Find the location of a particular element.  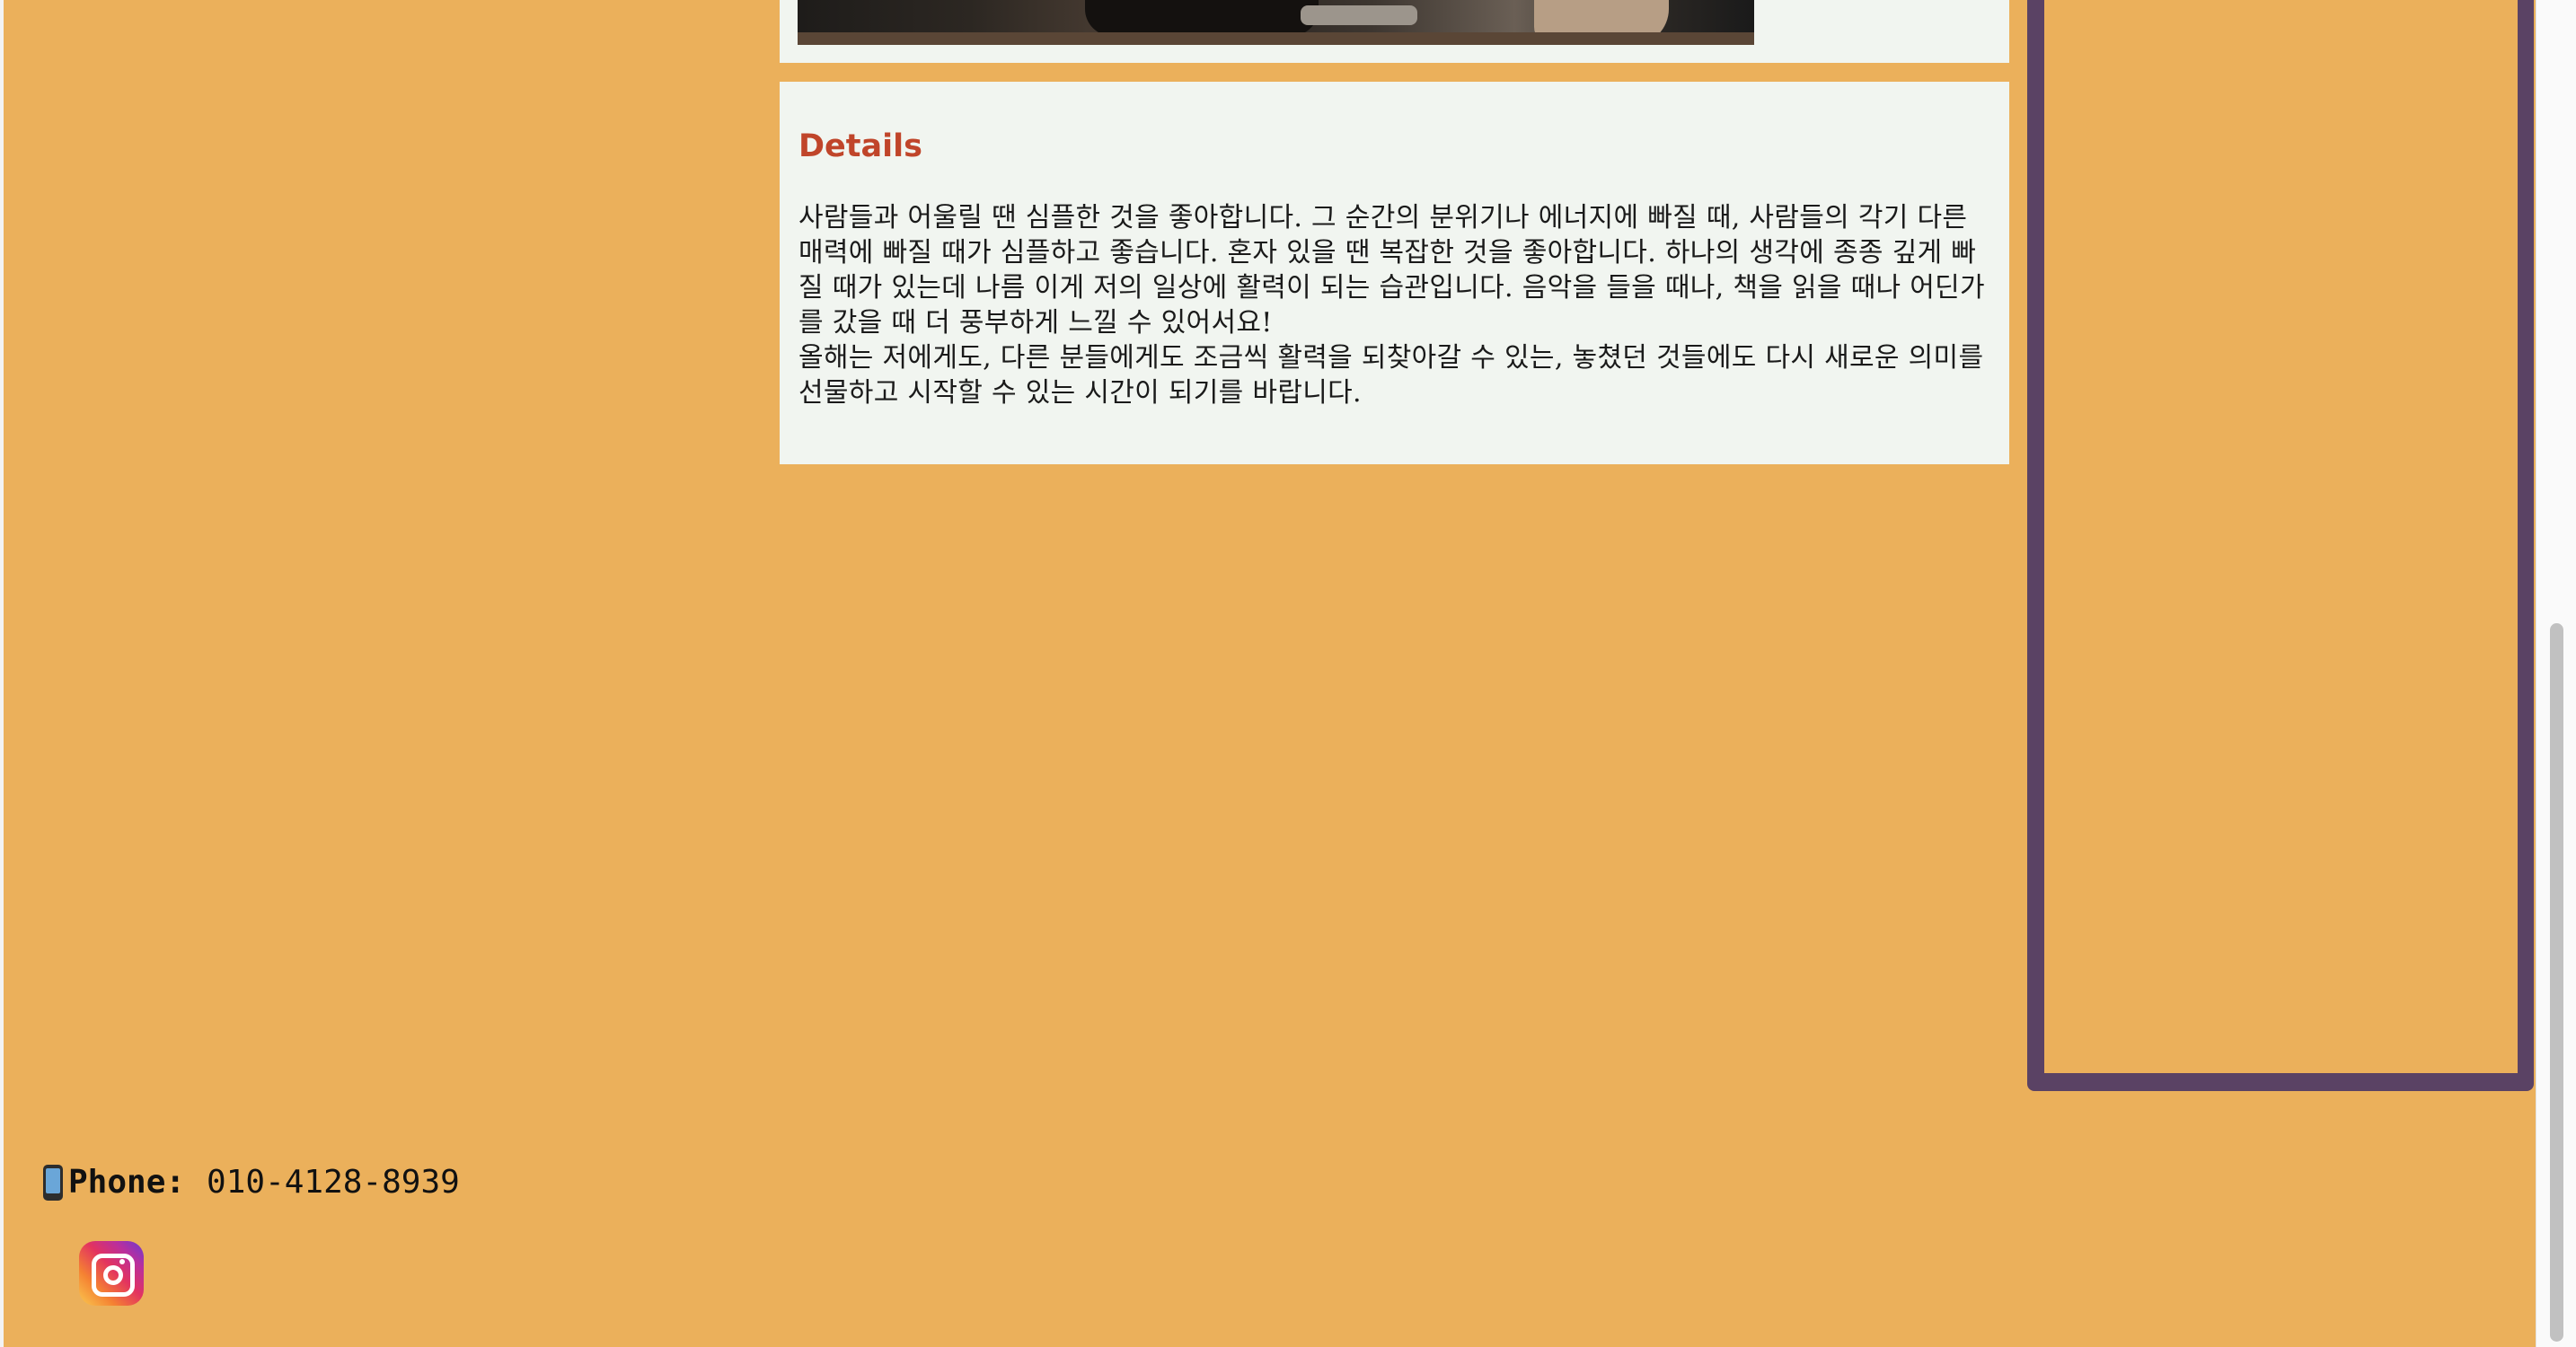

vertical-scrollbar is located at coordinates (2556, 673).